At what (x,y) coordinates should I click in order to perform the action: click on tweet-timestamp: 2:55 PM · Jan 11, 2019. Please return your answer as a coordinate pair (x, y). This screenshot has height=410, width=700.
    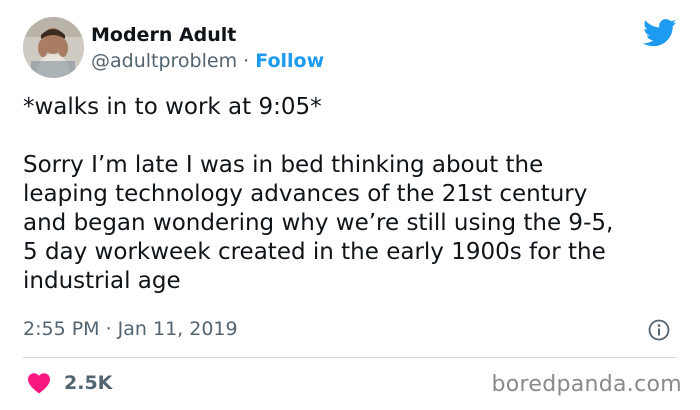
    Looking at the image, I should click on (130, 329).